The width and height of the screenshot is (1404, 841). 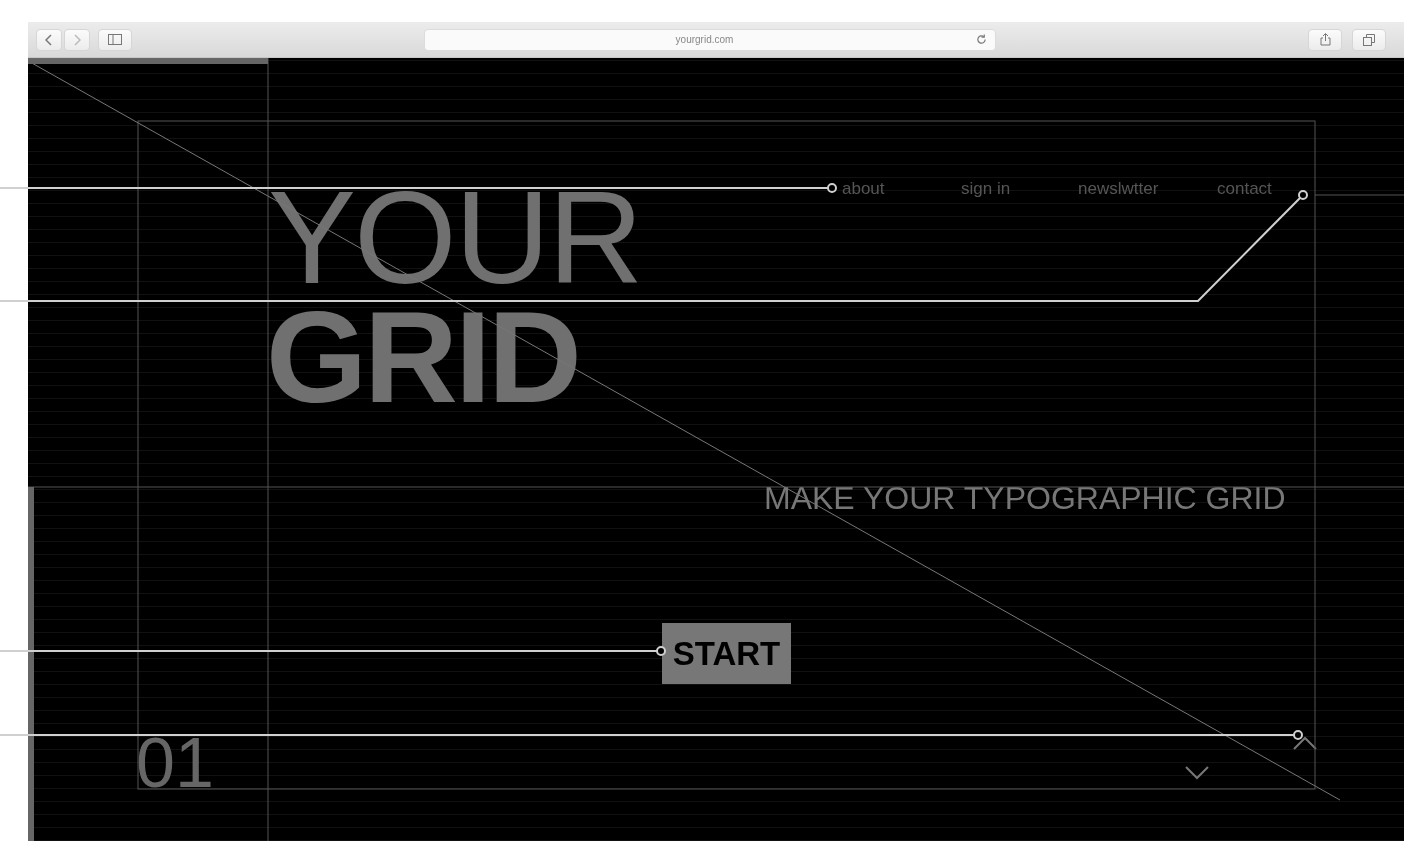 I want to click on chevron-right-icon, so click(x=77, y=39).